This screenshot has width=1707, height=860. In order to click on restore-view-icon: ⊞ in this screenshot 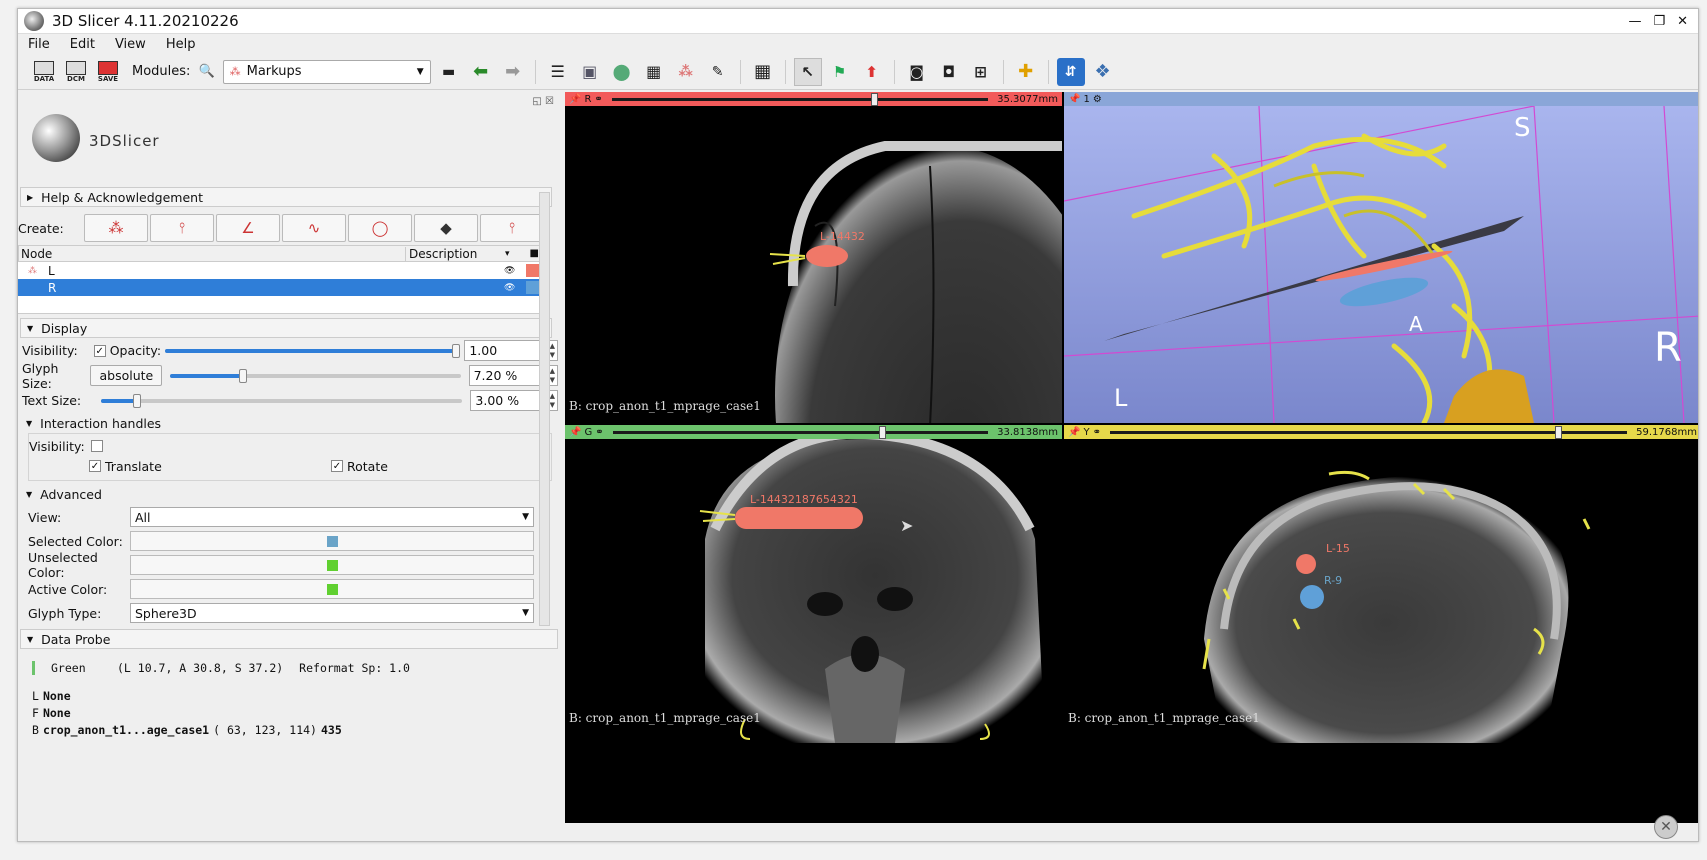, I will do `click(981, 72)`.